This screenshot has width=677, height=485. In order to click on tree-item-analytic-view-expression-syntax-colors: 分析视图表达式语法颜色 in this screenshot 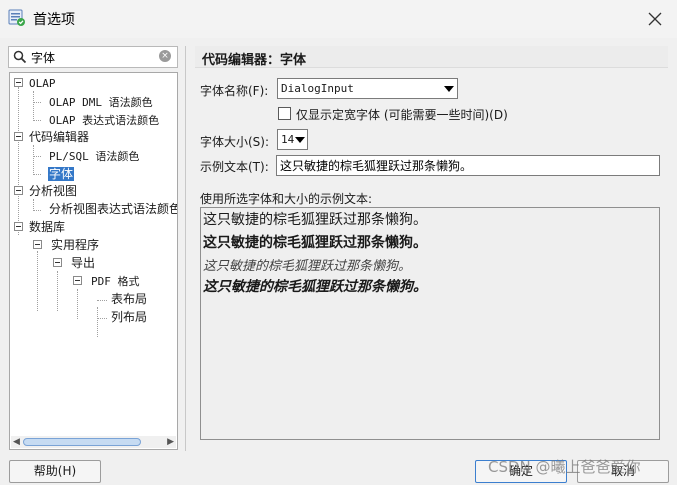, I will do `click(112, 209)`.